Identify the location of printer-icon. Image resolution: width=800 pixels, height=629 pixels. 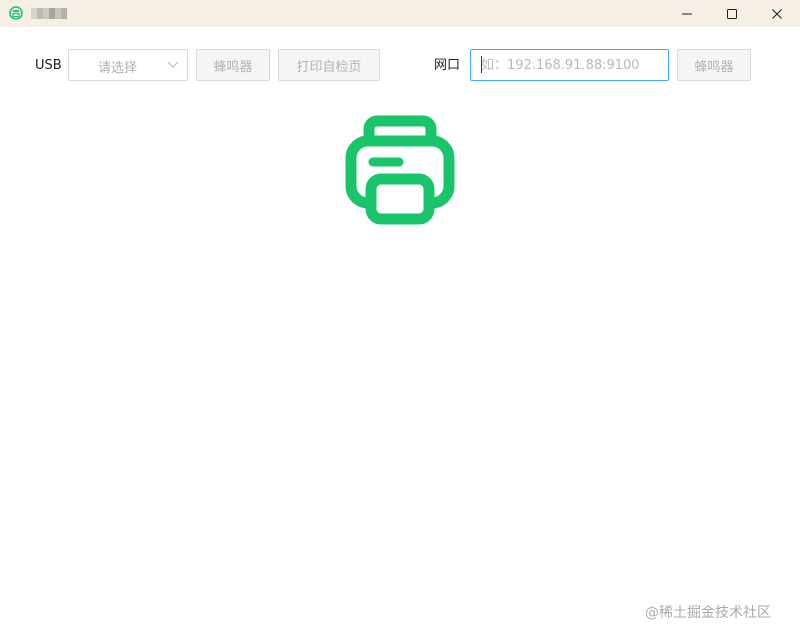
(400, 170).